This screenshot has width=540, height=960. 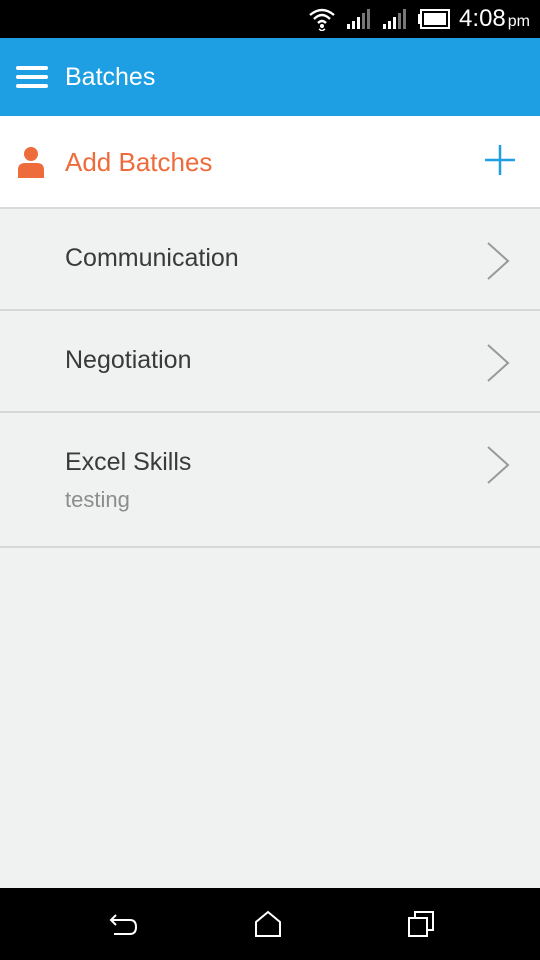 I want to click on navigation-bar, so click(x=270, y=924).